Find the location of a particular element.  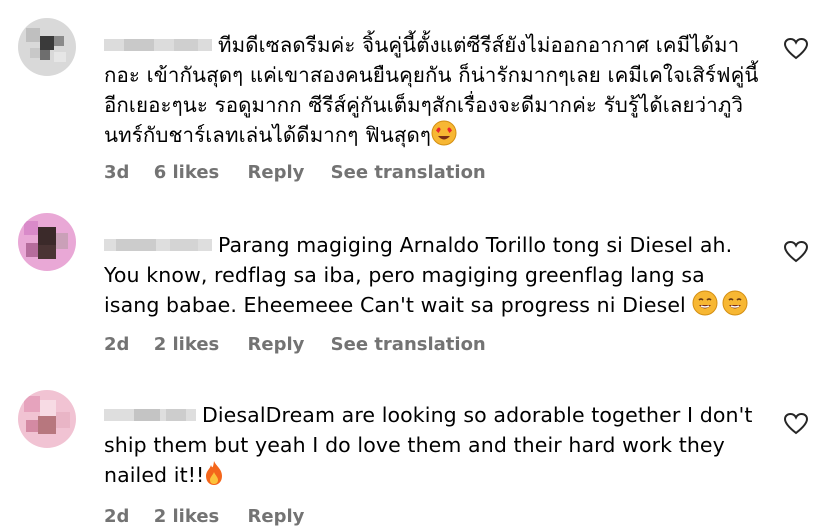

fire-emoji is located at coordinates (214, 473).